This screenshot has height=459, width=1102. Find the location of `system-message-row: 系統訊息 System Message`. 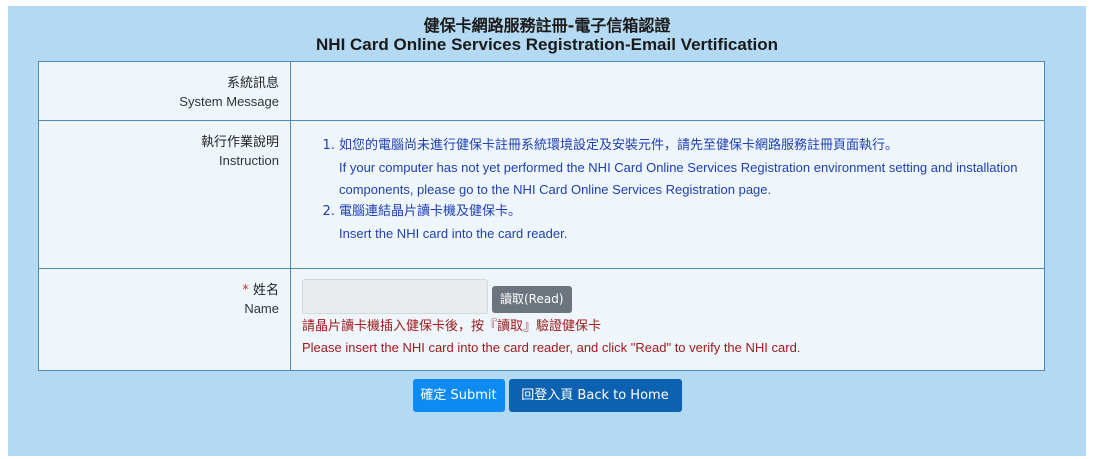

system-message-row: 系統訊息 System Message is located at coordinates (541, 91).